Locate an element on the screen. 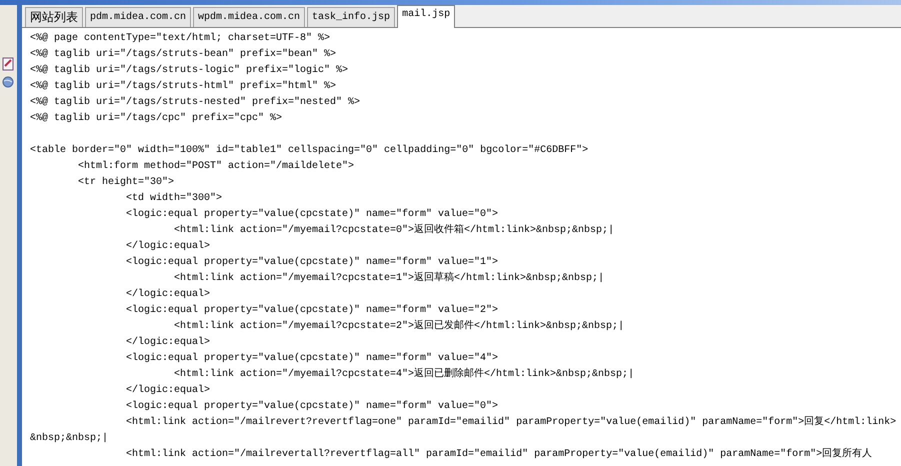 The width and height of the screenshot is (901, 466). code-line: <%@ taglib uri="/tags/struts-bean" prefix="bean" %> is located at coordinates (183, 54).